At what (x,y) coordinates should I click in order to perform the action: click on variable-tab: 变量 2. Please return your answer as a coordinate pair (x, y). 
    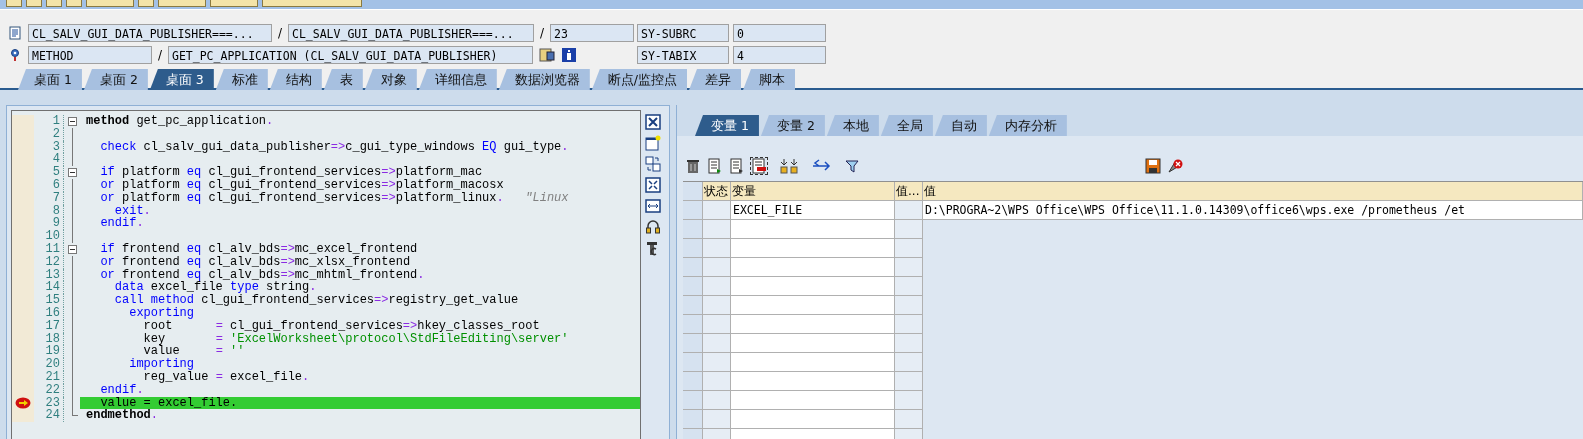
    Looking at the image, I should click on (792, 125).